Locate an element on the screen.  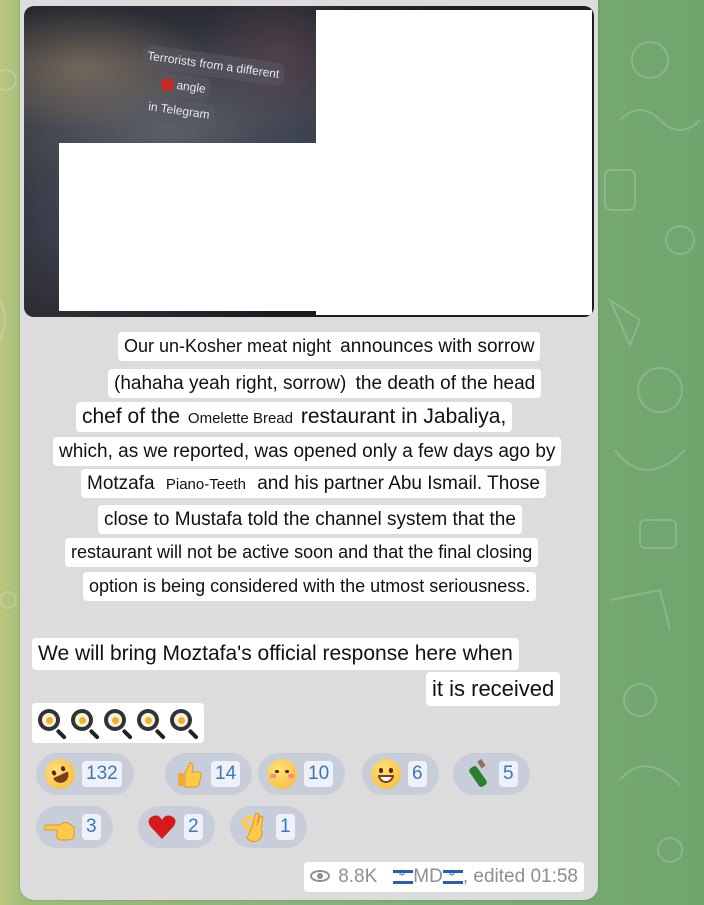
reaction-count: 10 is located at coordinates (319, 774).